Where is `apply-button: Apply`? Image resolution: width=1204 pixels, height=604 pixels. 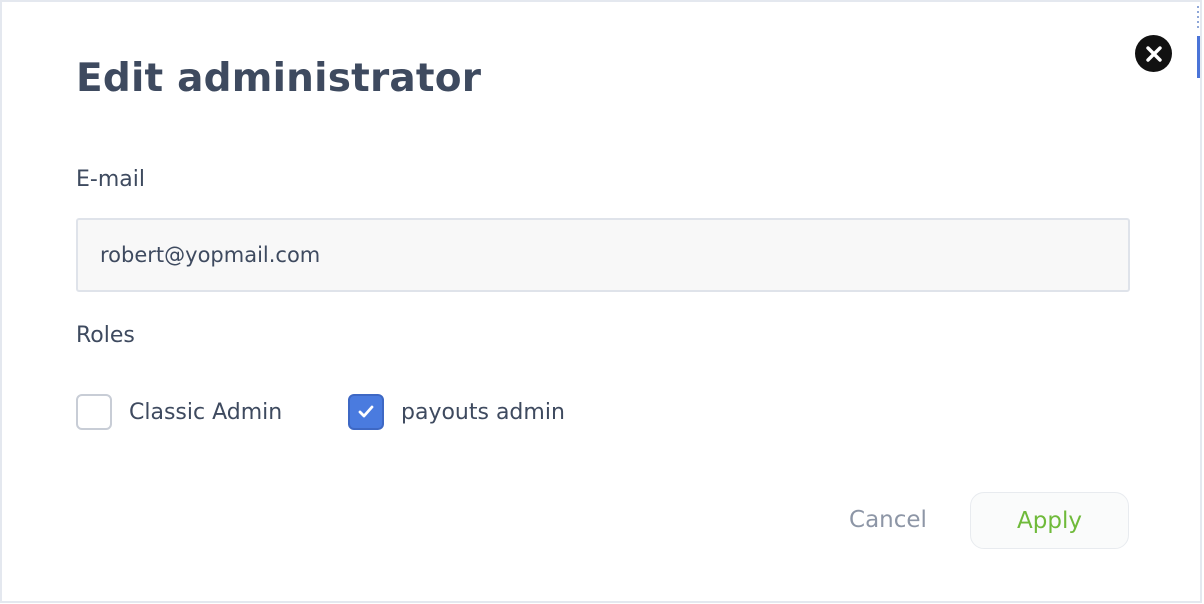
apply-button: Apply is located at coordinates (1049, 520).